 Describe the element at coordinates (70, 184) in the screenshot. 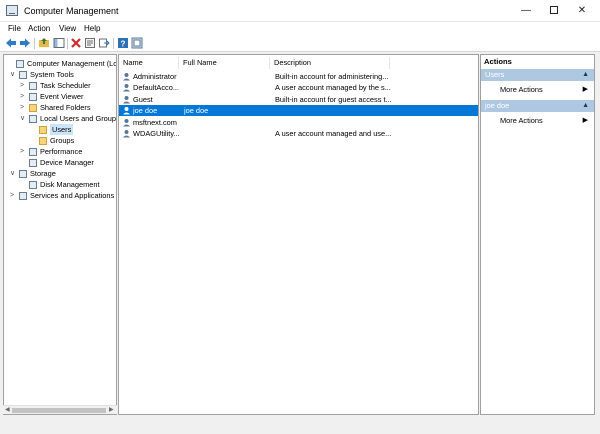

I see `tree-item-label: Disk Management` at that location.